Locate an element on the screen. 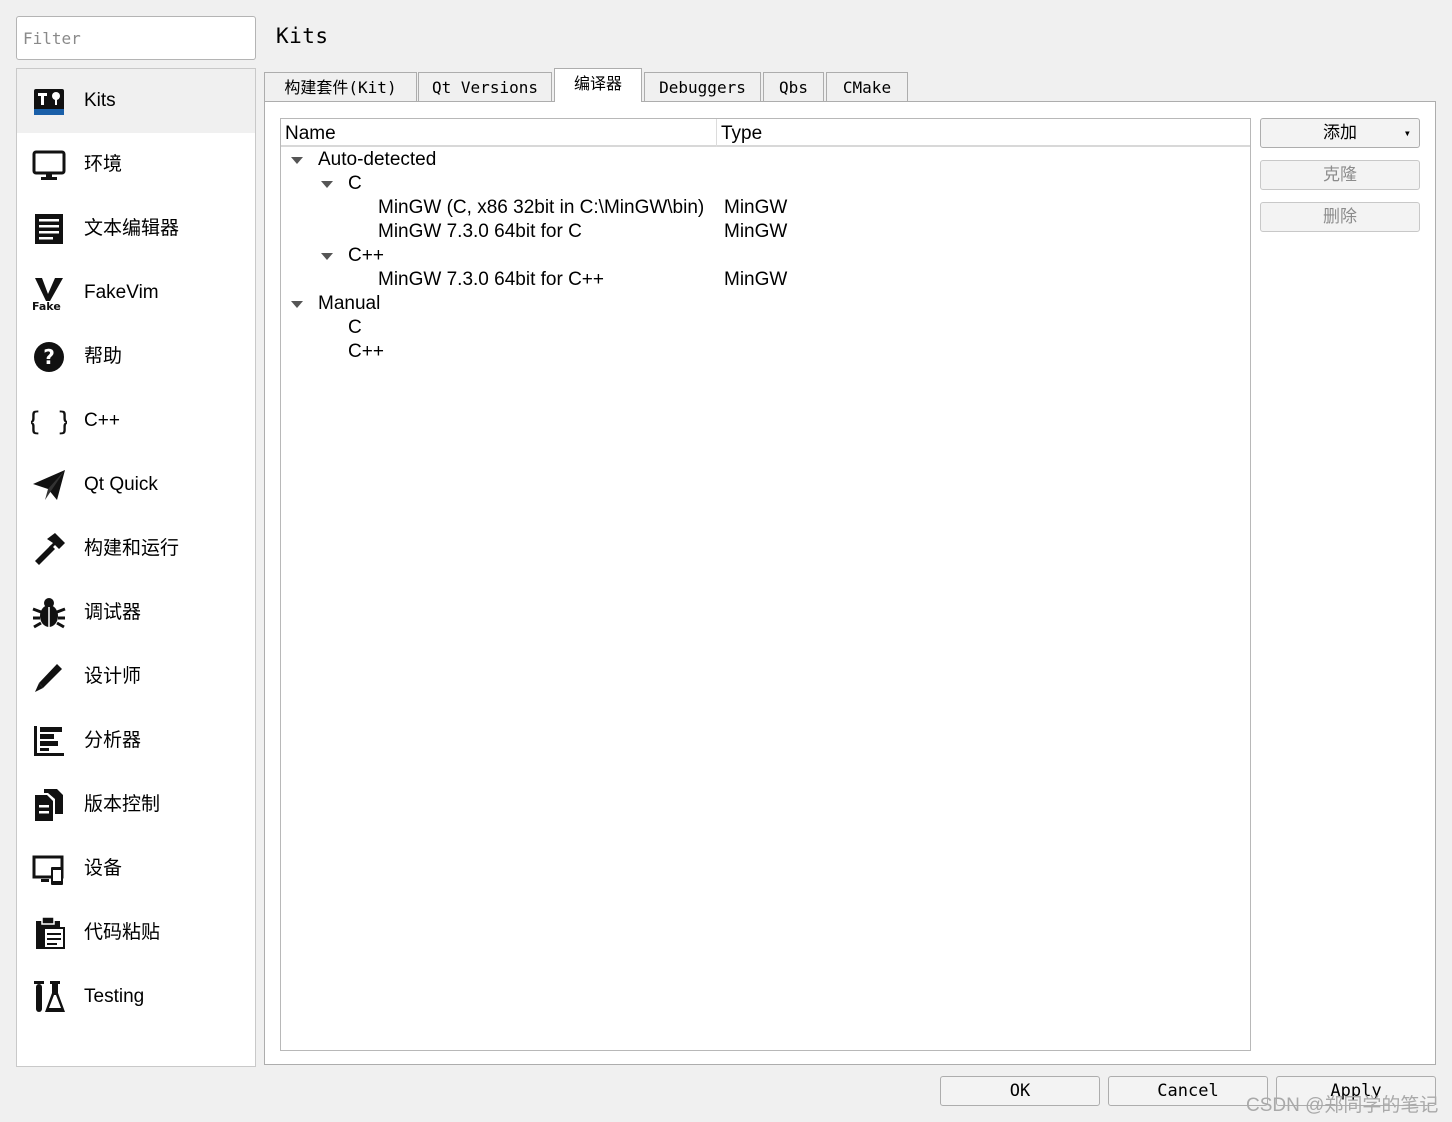 The image size is (1452, 1122). sidebar-item-text-editor: 文本编辑器 is located at coordinates (136, 229).